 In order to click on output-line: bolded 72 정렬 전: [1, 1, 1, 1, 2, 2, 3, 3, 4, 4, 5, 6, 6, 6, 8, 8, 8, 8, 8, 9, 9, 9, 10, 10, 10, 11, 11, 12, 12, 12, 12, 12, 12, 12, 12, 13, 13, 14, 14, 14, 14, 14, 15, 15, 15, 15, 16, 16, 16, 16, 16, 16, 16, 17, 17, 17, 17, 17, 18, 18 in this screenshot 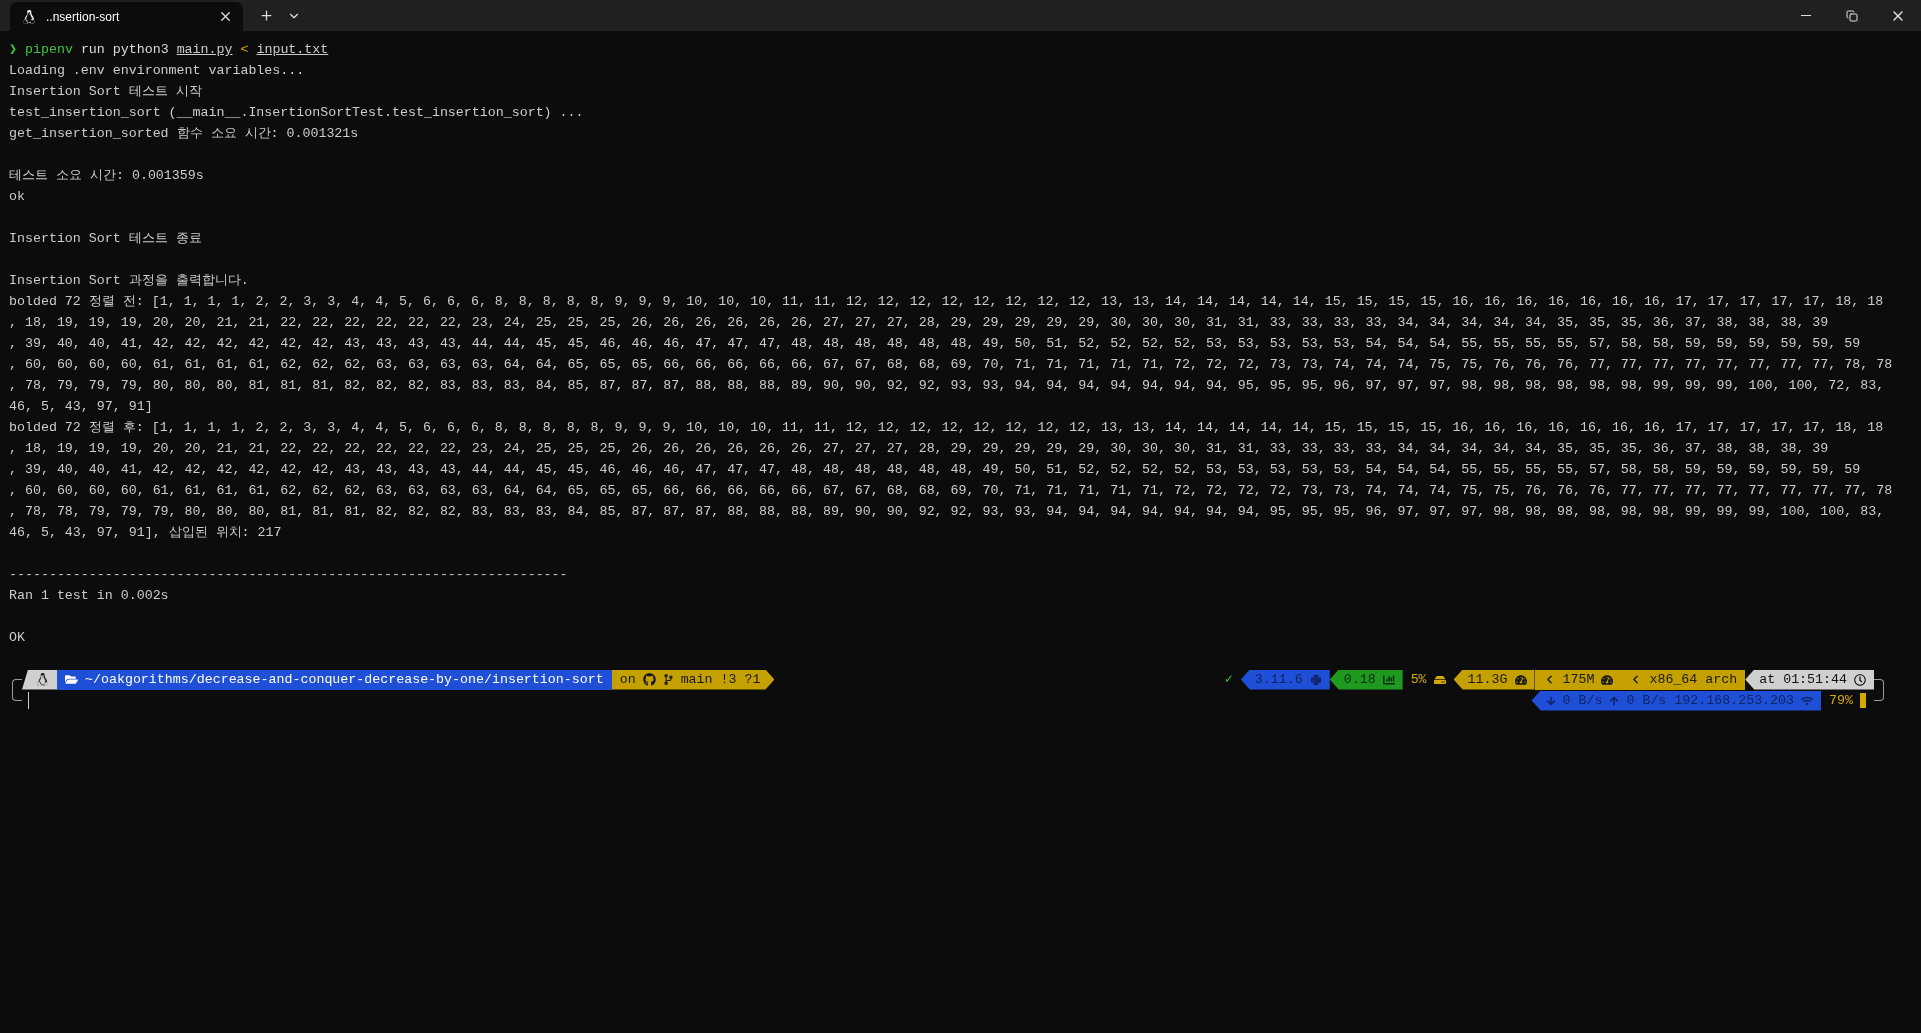, I will do `click(947, 302)`.